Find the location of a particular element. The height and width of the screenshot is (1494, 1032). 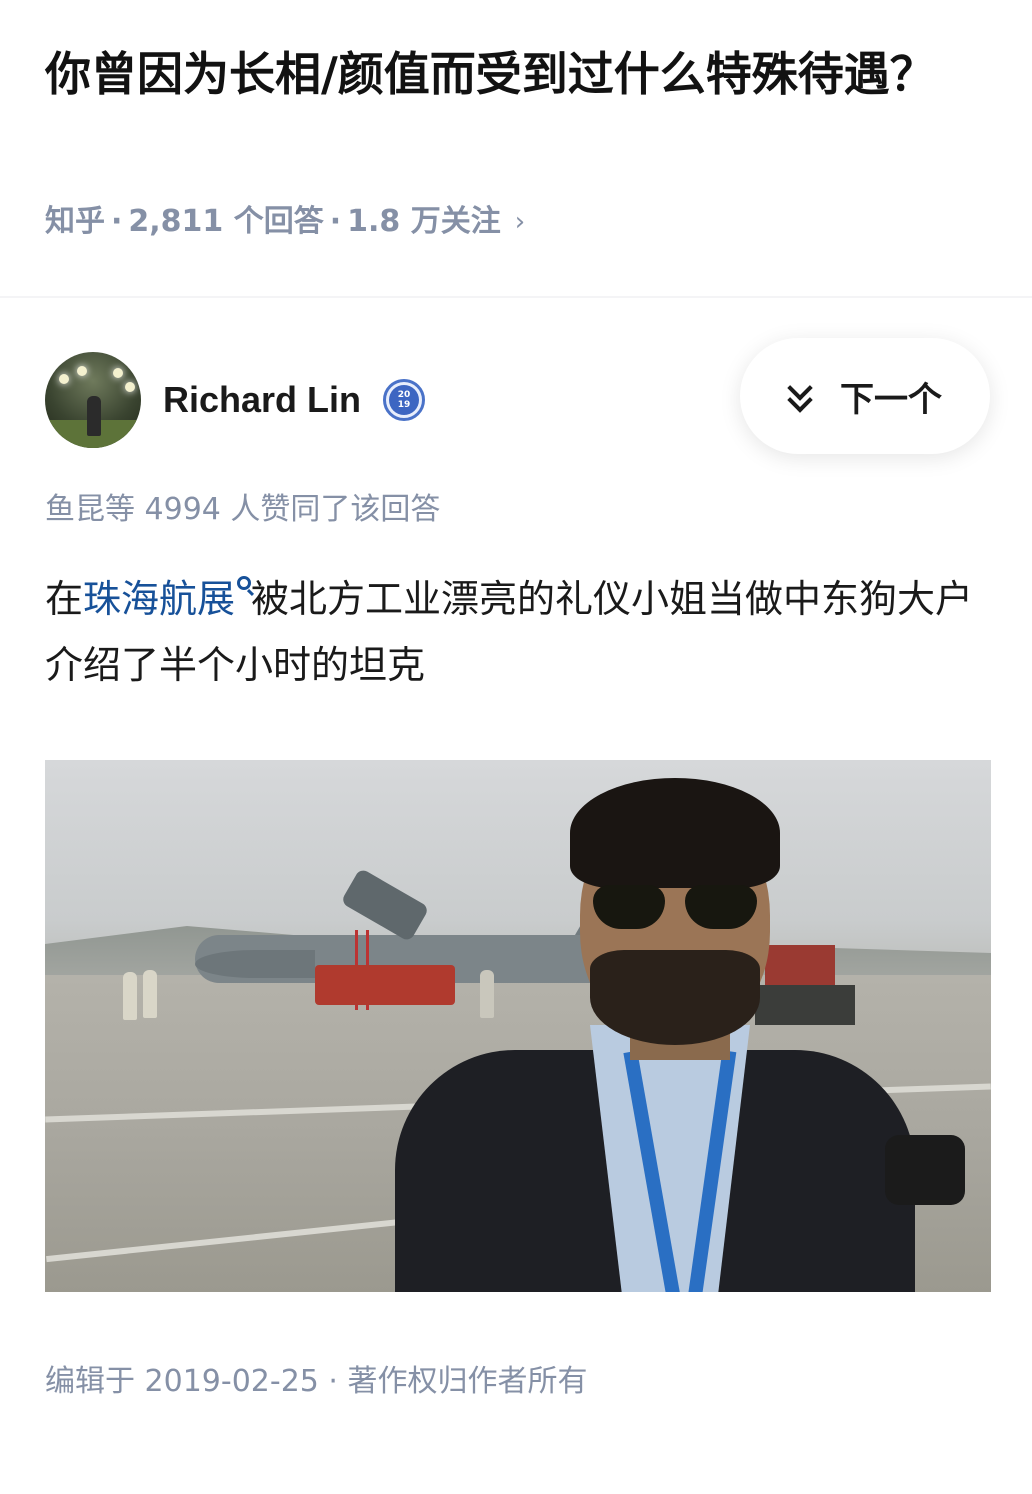

badge-icon: 20 19 is located at coordinates (404, 400).